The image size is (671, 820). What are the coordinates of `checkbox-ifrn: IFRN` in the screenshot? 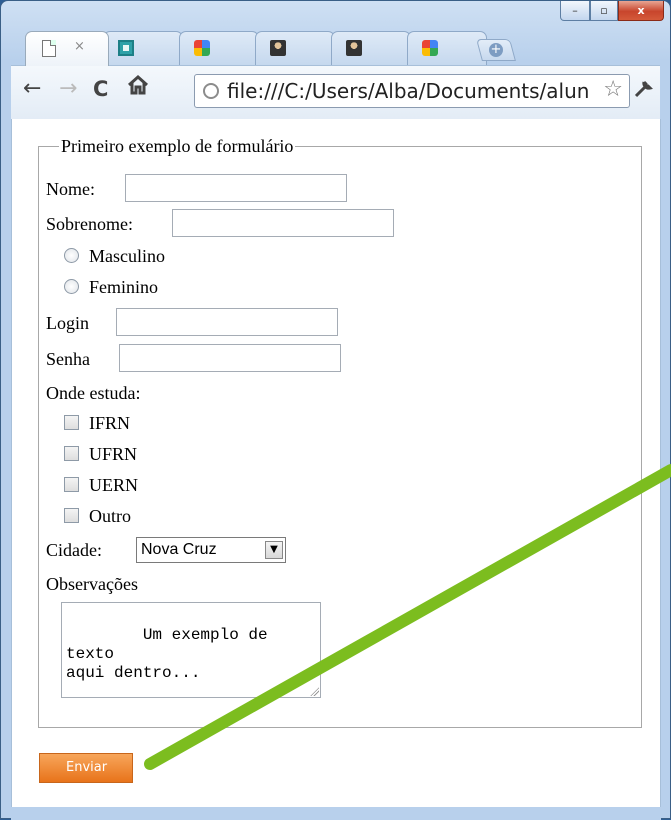 It's located at (97, 423).